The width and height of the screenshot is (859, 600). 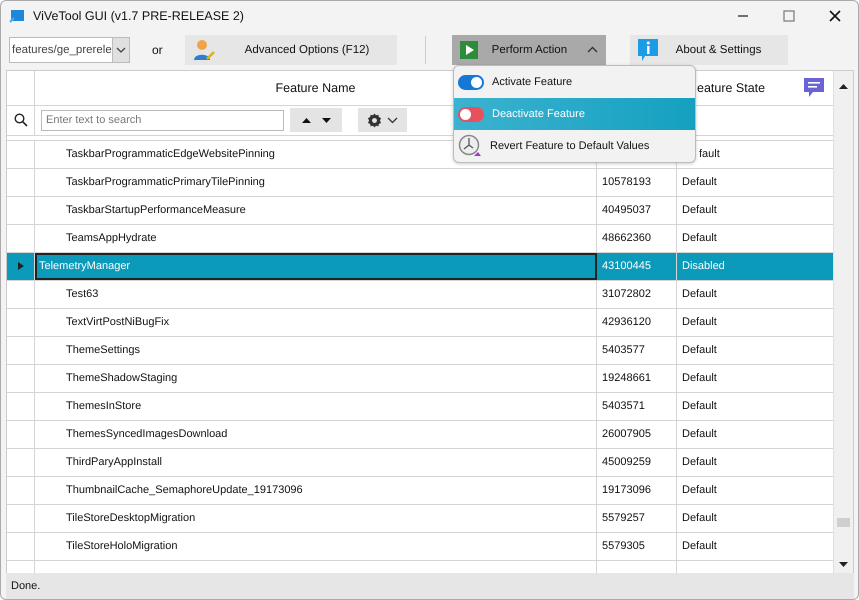 What do you see at coordinates (316, 120) in the screenshot?
I see `sort-button` at bounding box center [316, 120].